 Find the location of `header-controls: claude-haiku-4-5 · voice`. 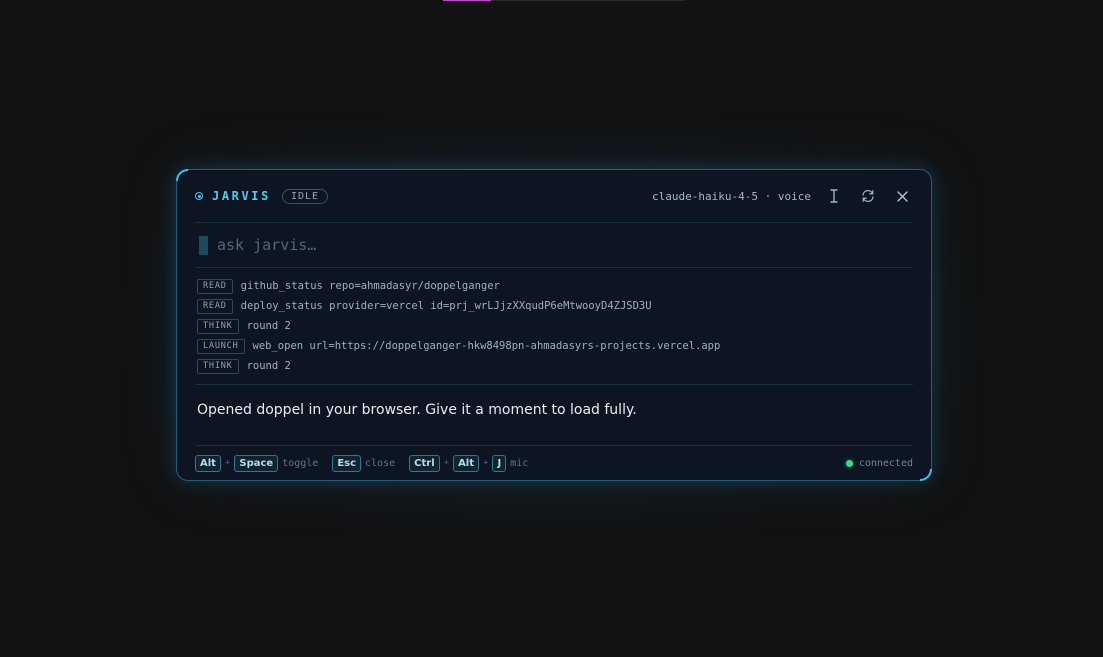

header-controls: claude-haiku-4-5 · voice is located at coordinates (782, 196).